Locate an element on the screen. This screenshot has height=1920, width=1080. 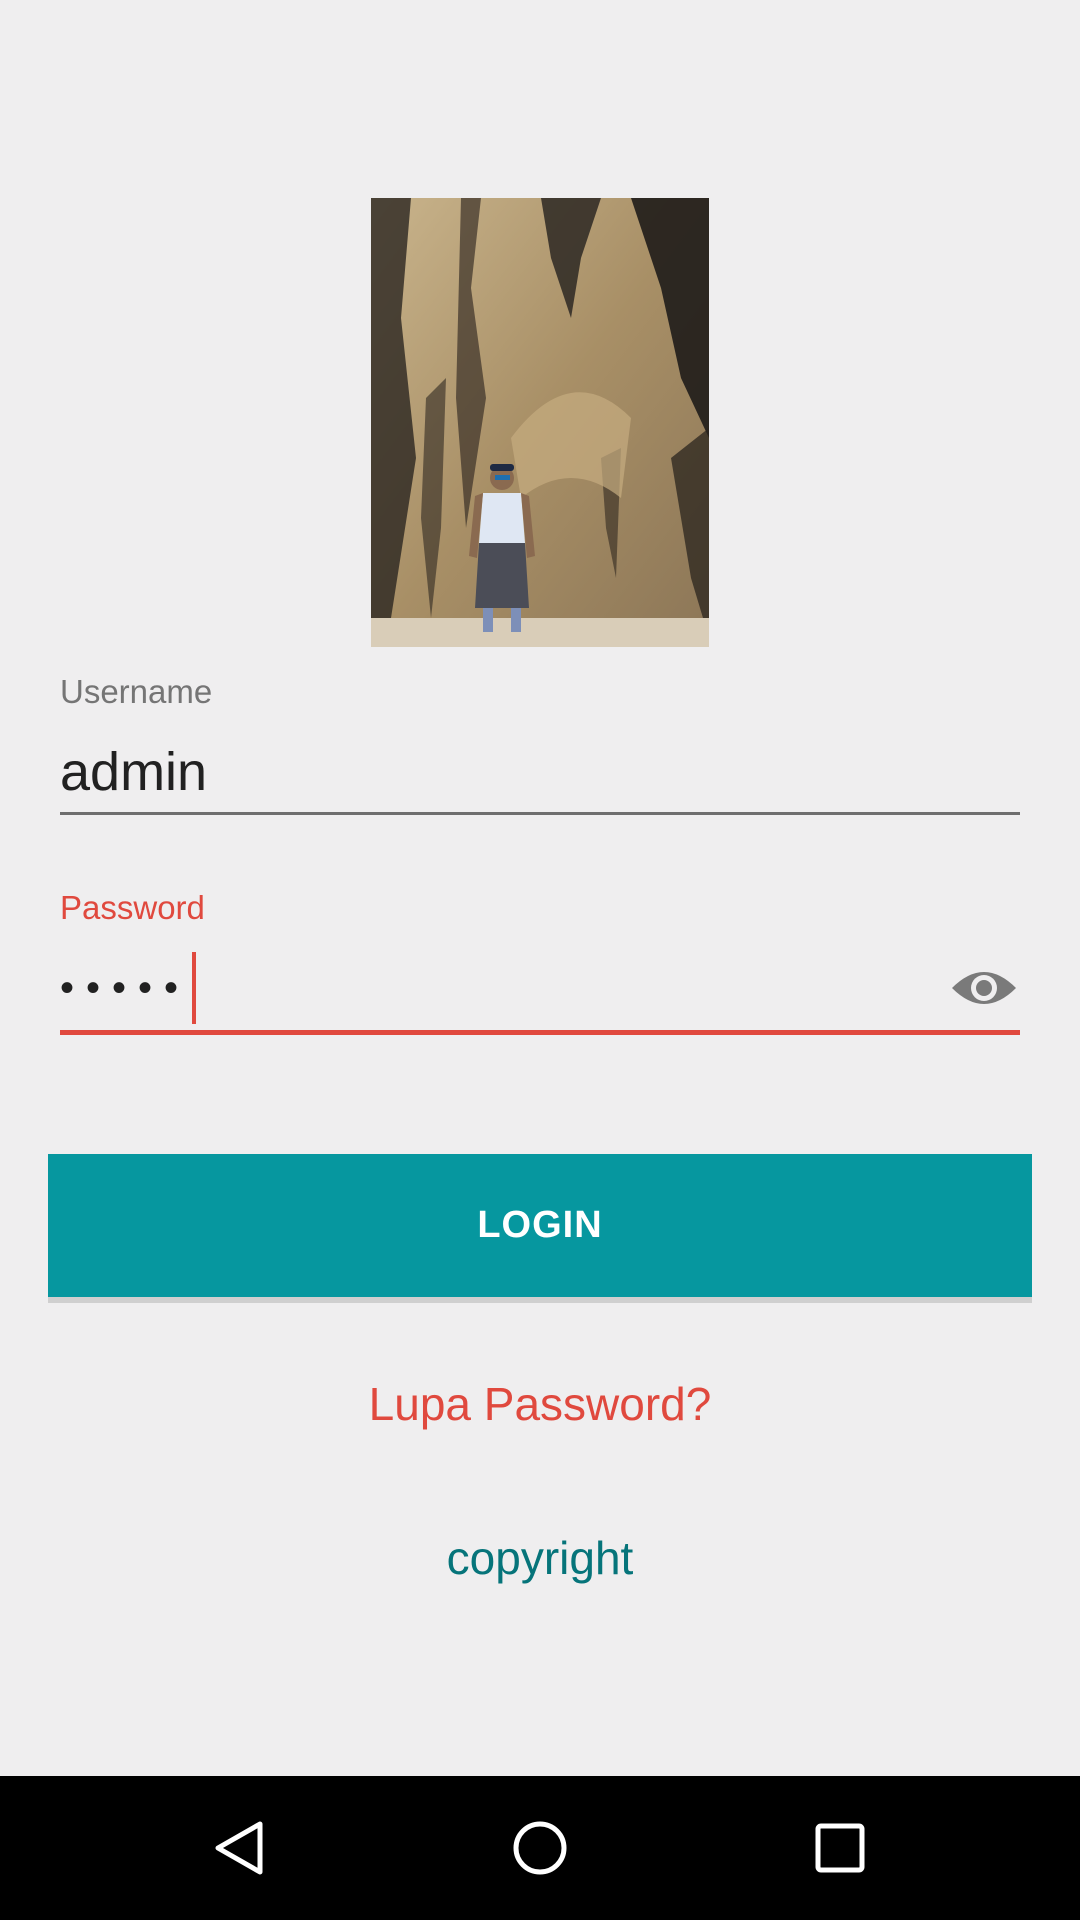
profile-photo is located at coordinates (540, 422).